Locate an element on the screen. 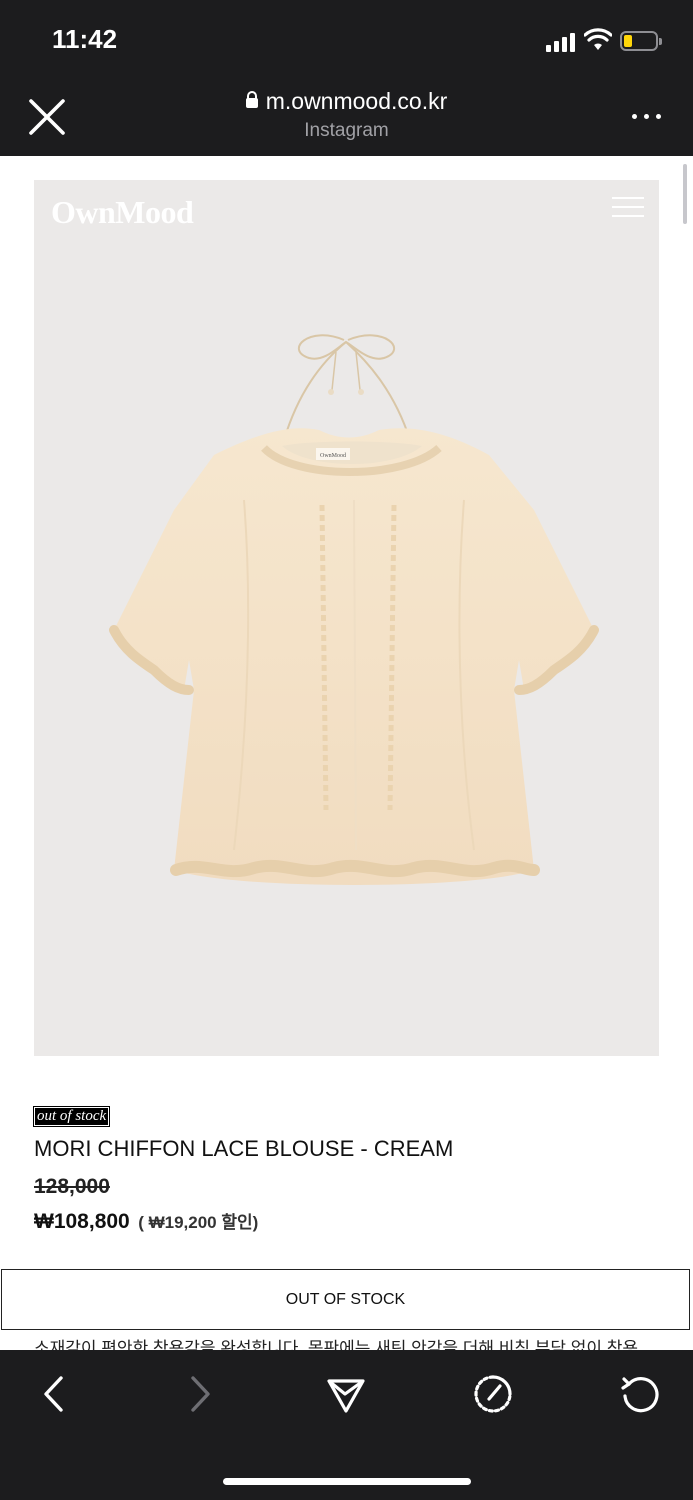 This screenshot has width=693, height=1500. send-icon is located at coordinates (346, 1394).